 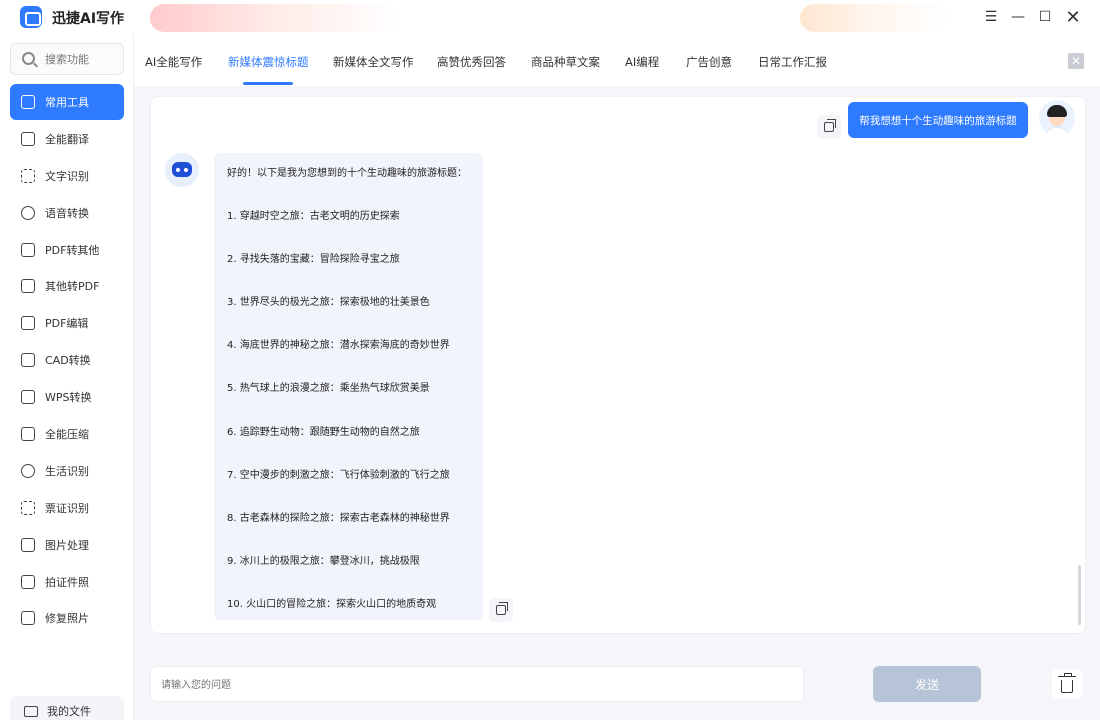 I want to click on sidebar-item-label: 全能压缩, so click(x=67, y=435).